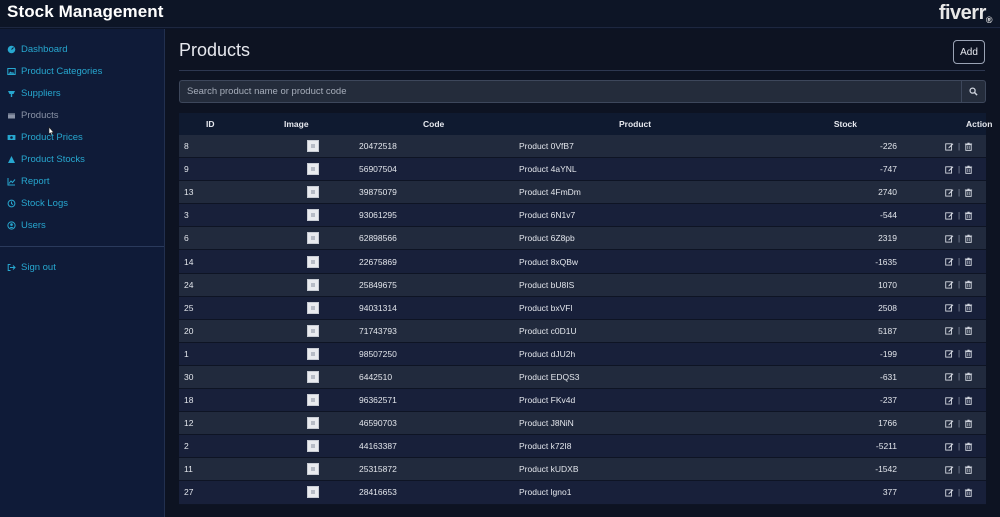 The height and width of the screenshot is (517, 1000). Describe the element at coordinates (378, 215) in the screenshot. I see `cell-code: 93061295` at that location.